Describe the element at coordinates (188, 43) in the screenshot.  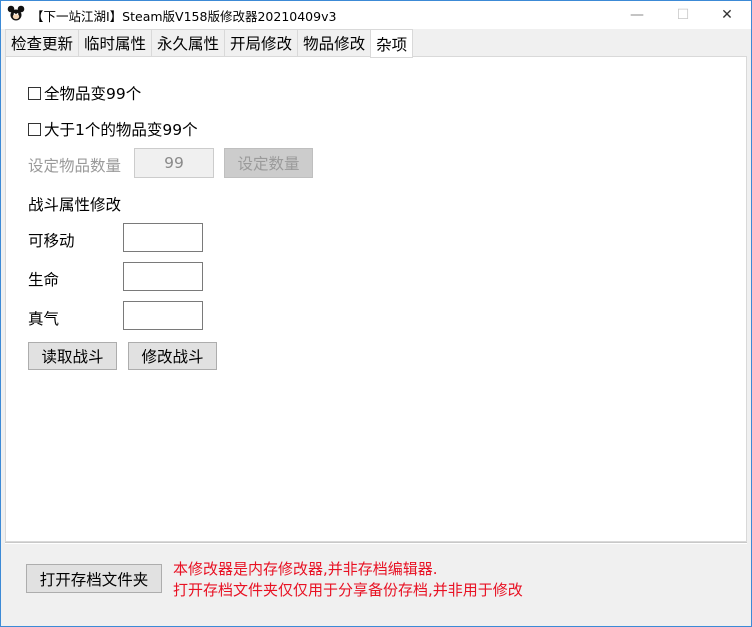
I see `tab-permanent-attributes: 永久属性` at that location.